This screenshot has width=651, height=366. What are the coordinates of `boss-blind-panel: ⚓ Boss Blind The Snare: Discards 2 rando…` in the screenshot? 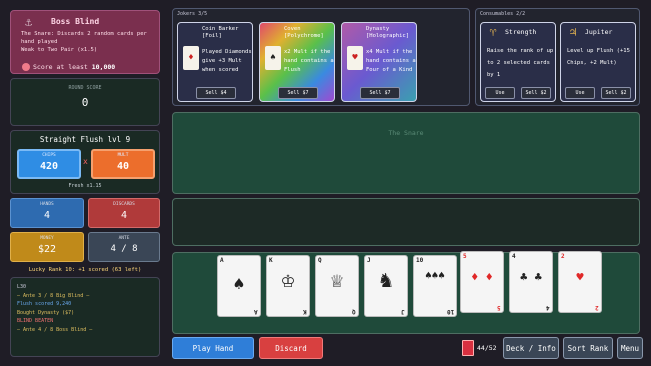 It's located at (85, 42).